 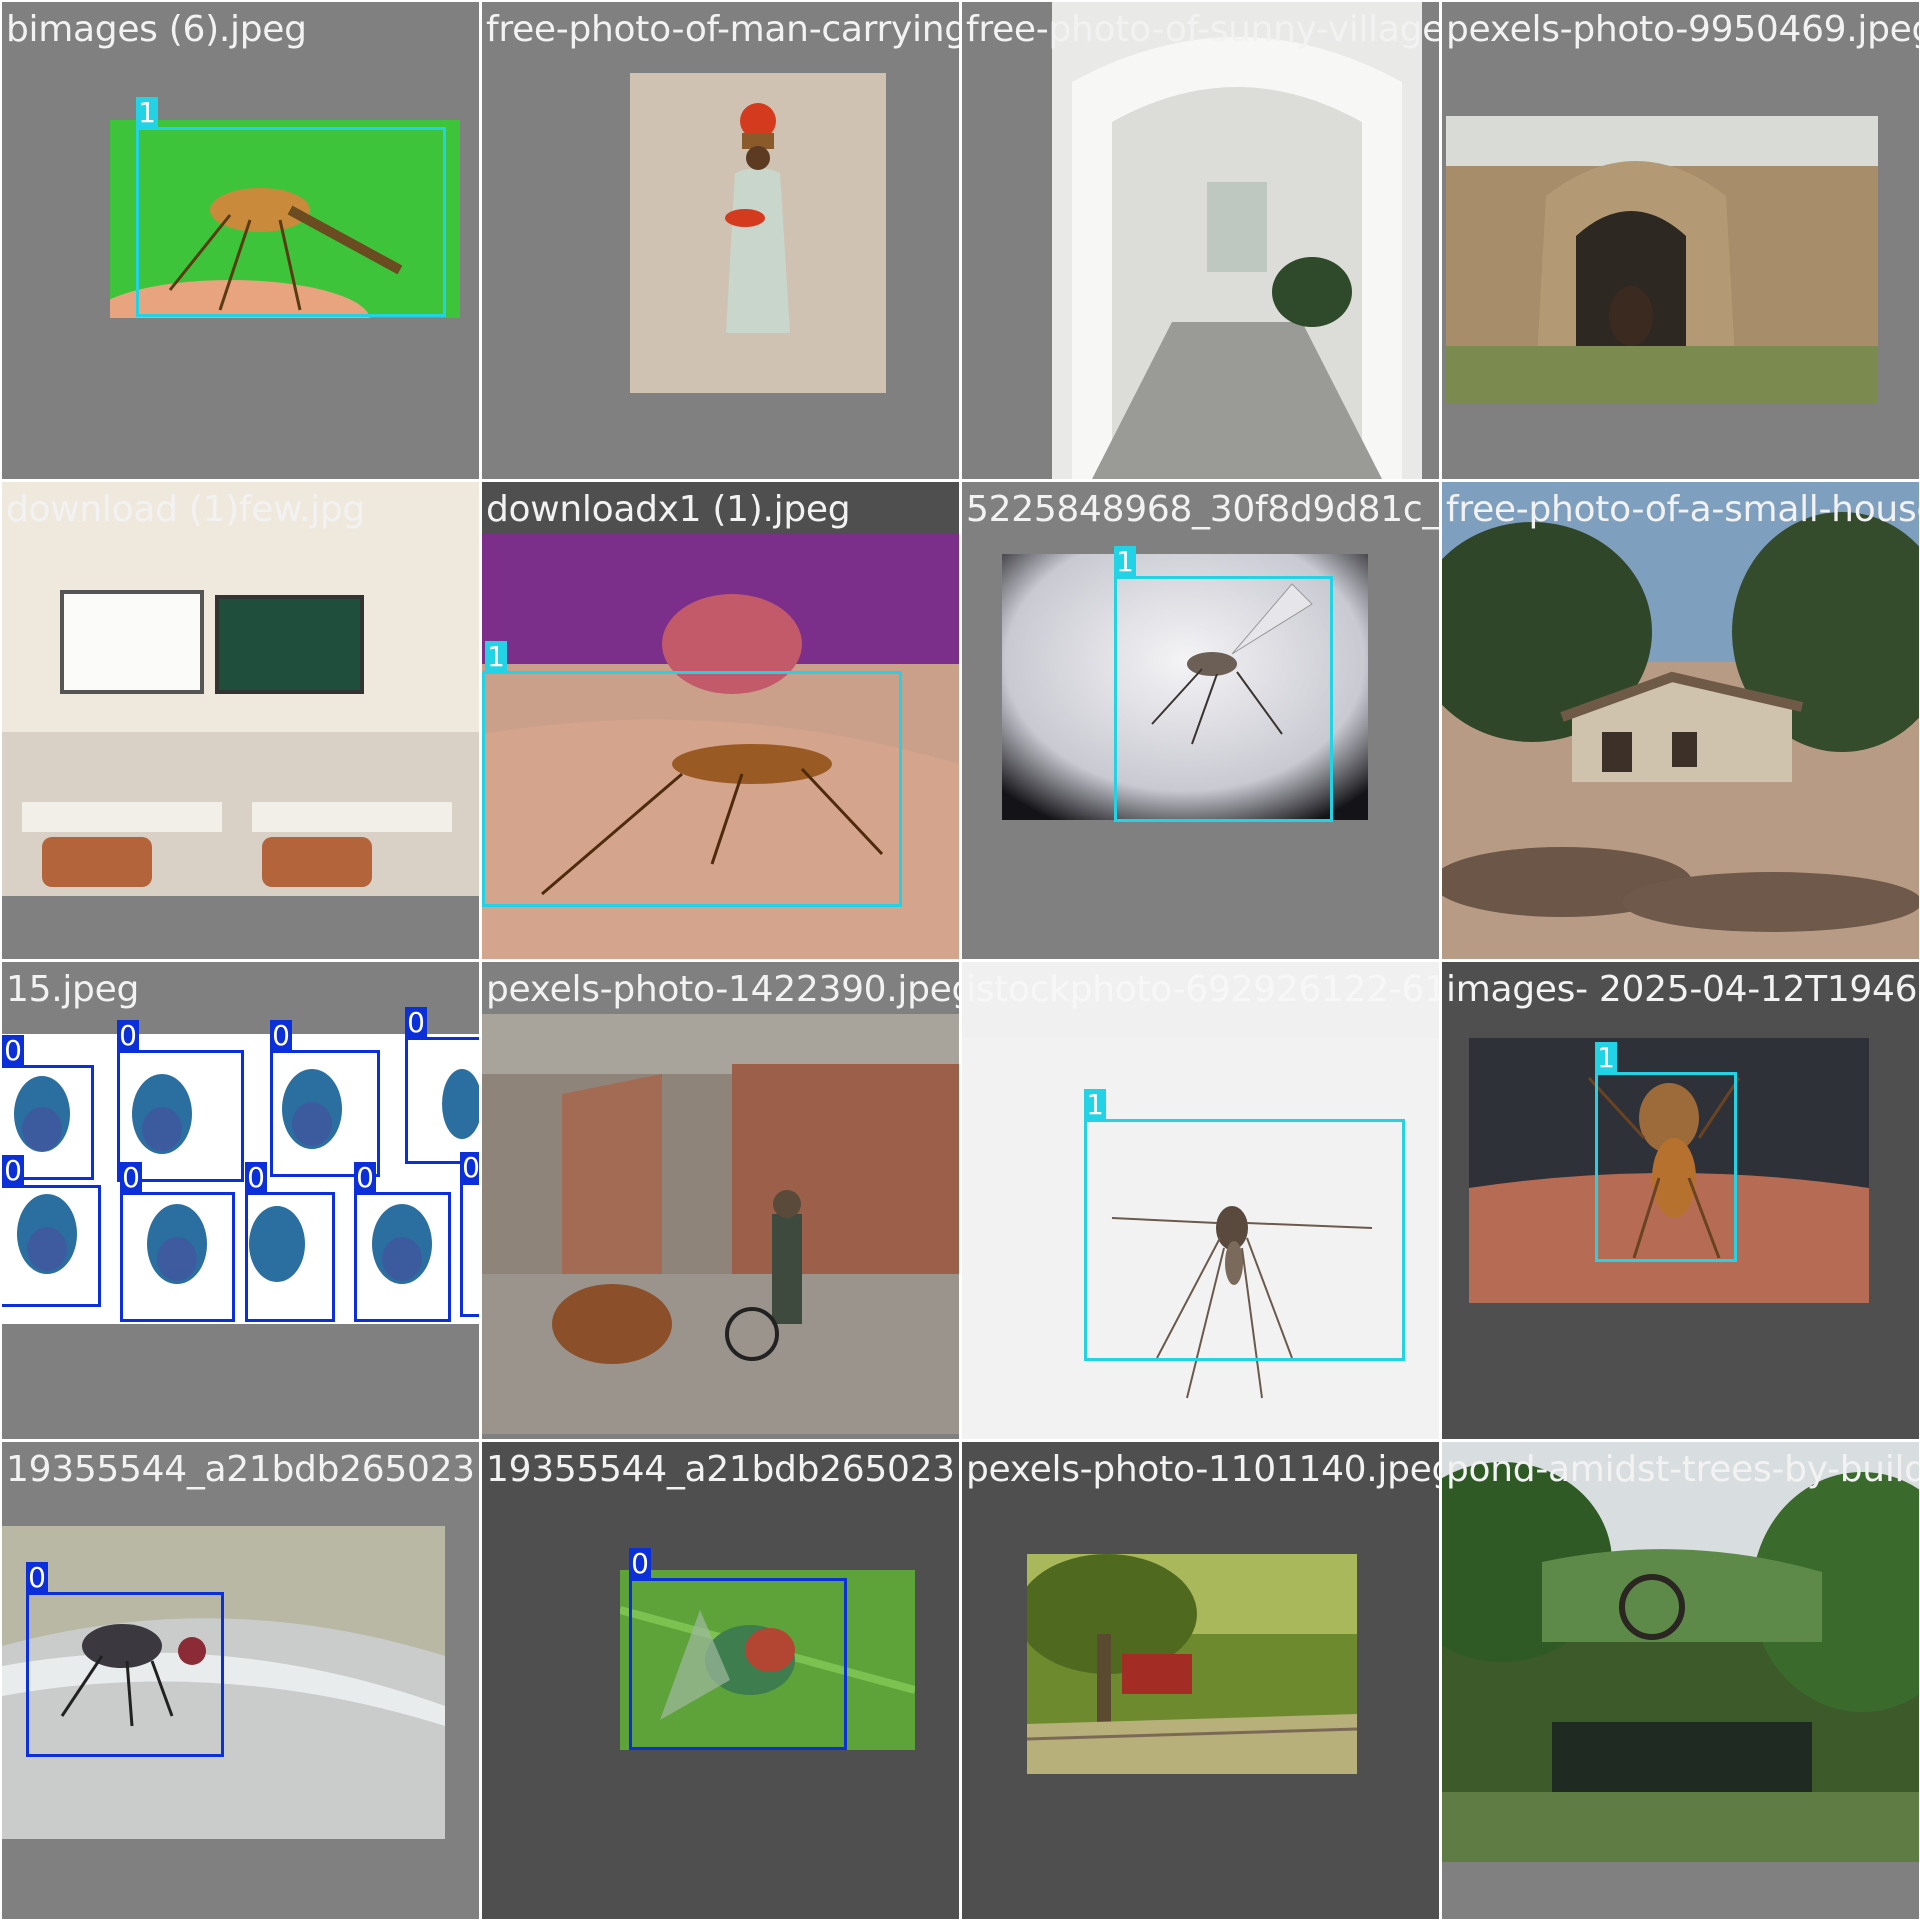 What do you see at coordinates (1202, 1469) in the screenshot?
I see `tile-filename: pexels-photo-1101140.jpeg` at bounding box center [1202, 1469].